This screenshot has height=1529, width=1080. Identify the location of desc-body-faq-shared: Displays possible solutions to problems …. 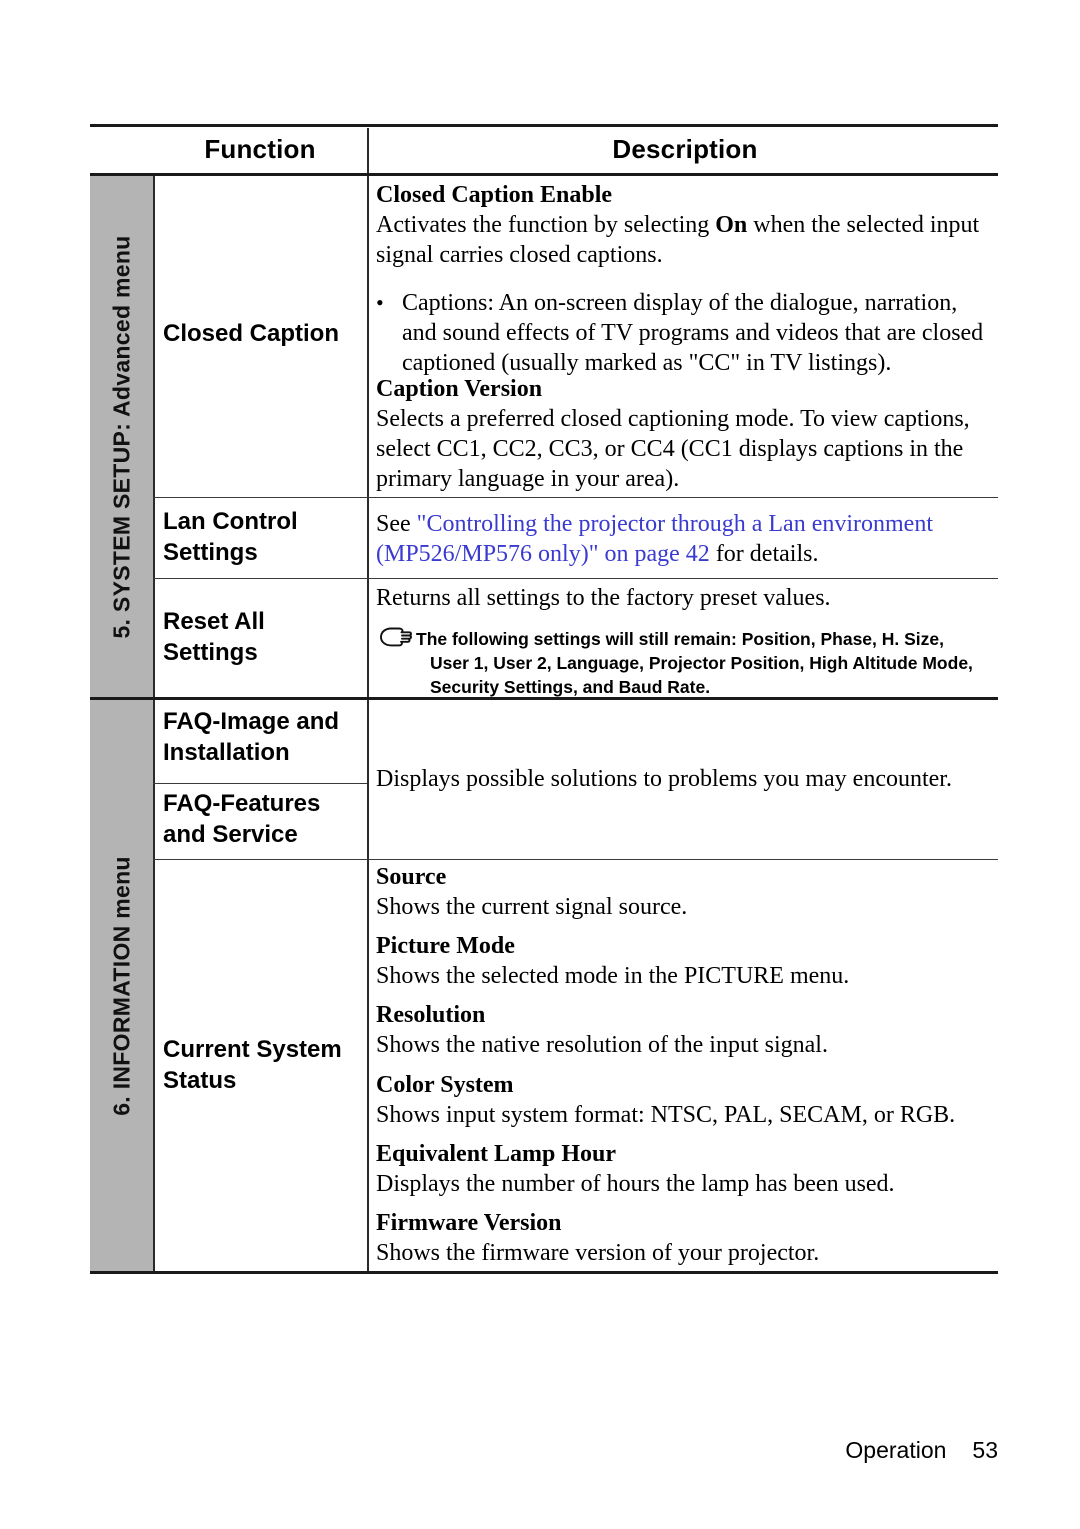
(664, 779).